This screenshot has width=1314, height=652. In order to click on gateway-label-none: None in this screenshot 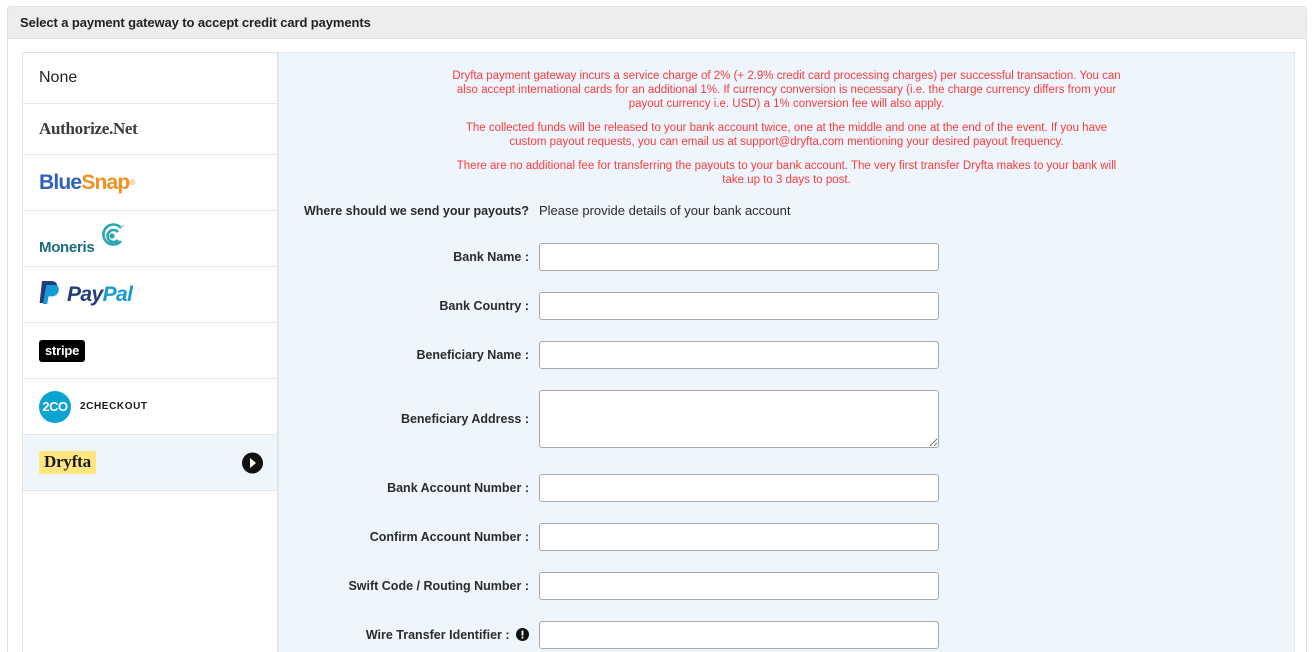, I will do `click(58, 77)`.